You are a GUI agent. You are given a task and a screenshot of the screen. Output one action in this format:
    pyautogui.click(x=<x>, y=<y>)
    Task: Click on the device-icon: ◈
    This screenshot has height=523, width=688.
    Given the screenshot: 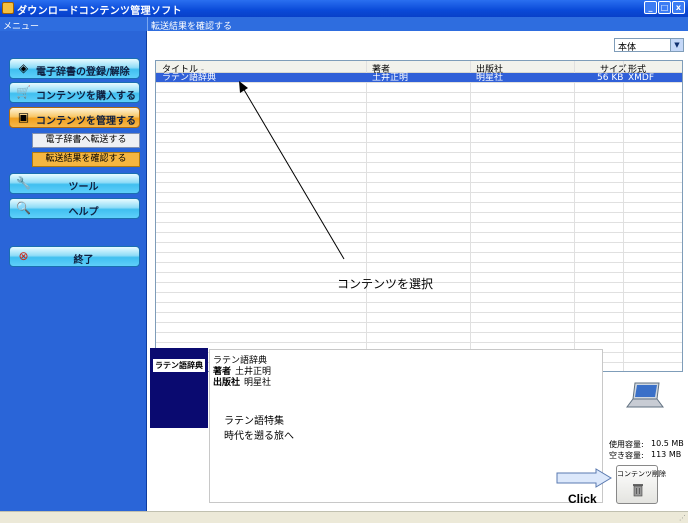 What is the action you would take?
    pyautogui.click(x=23, y=68)
    